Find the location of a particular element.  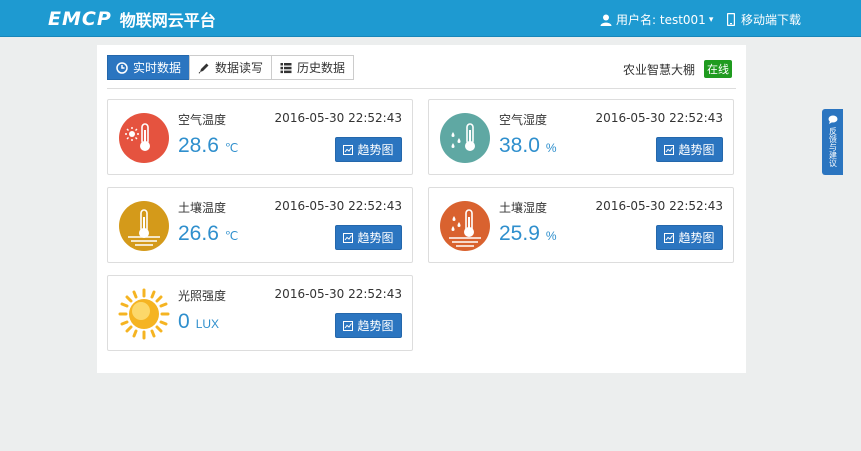

sensor-label: 空气湿度 is located at coordinates (523, 120).